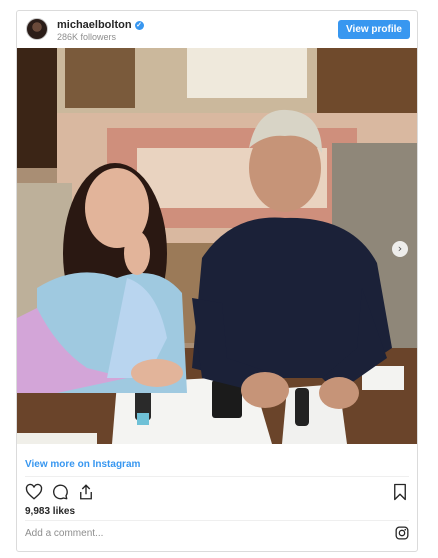 Image resolution: width=438 pixels, height=558 pixels. Describe the element at coordinates (87, 37) in the screenshot. I see `follower-count: 286K followers` at that location.